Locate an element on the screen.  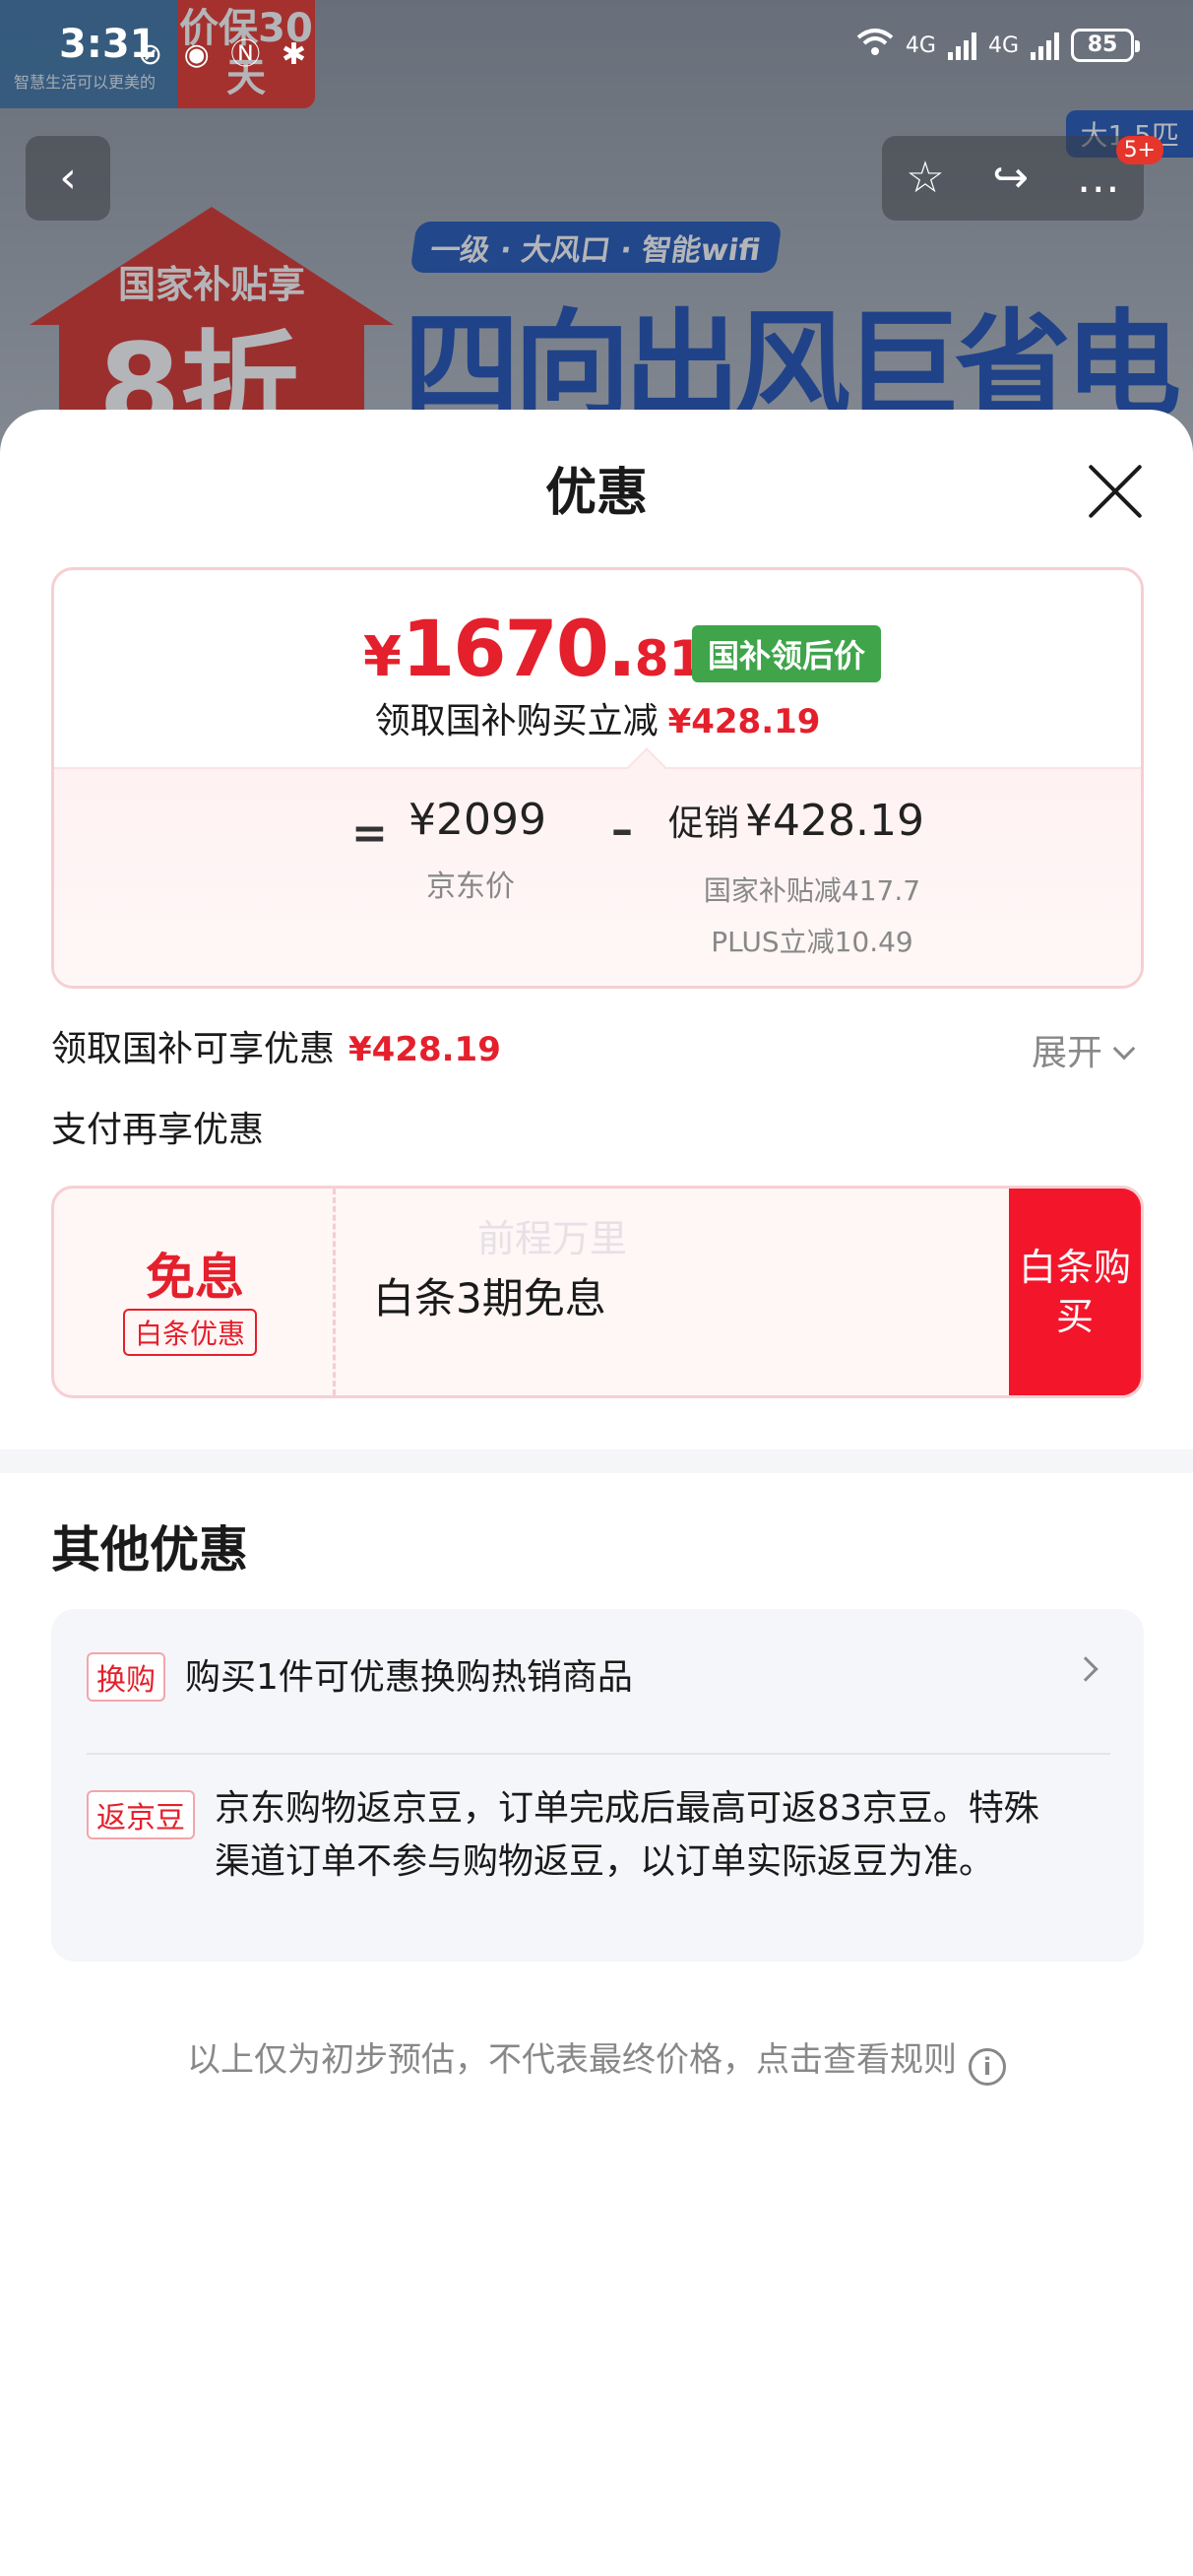
rules-link: 以上仅为初步预估，不代表最终价格，点击查看规则 i is located at coordinates (596, 2059).